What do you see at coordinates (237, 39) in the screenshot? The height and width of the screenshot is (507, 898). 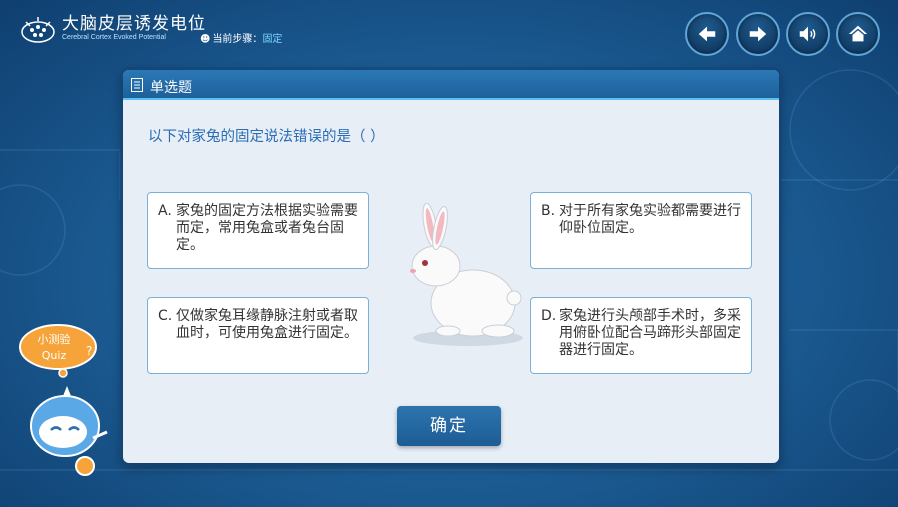 I see `step-label: 当前步骤：` at bounding box center [237, 39].